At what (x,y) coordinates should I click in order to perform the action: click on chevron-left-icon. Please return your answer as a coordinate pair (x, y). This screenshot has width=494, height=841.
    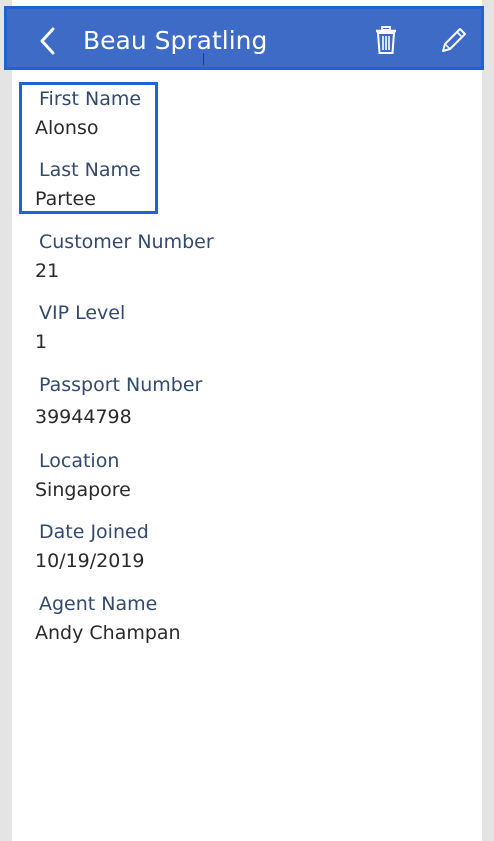
    Looking at the image, I should click on (47, 41).